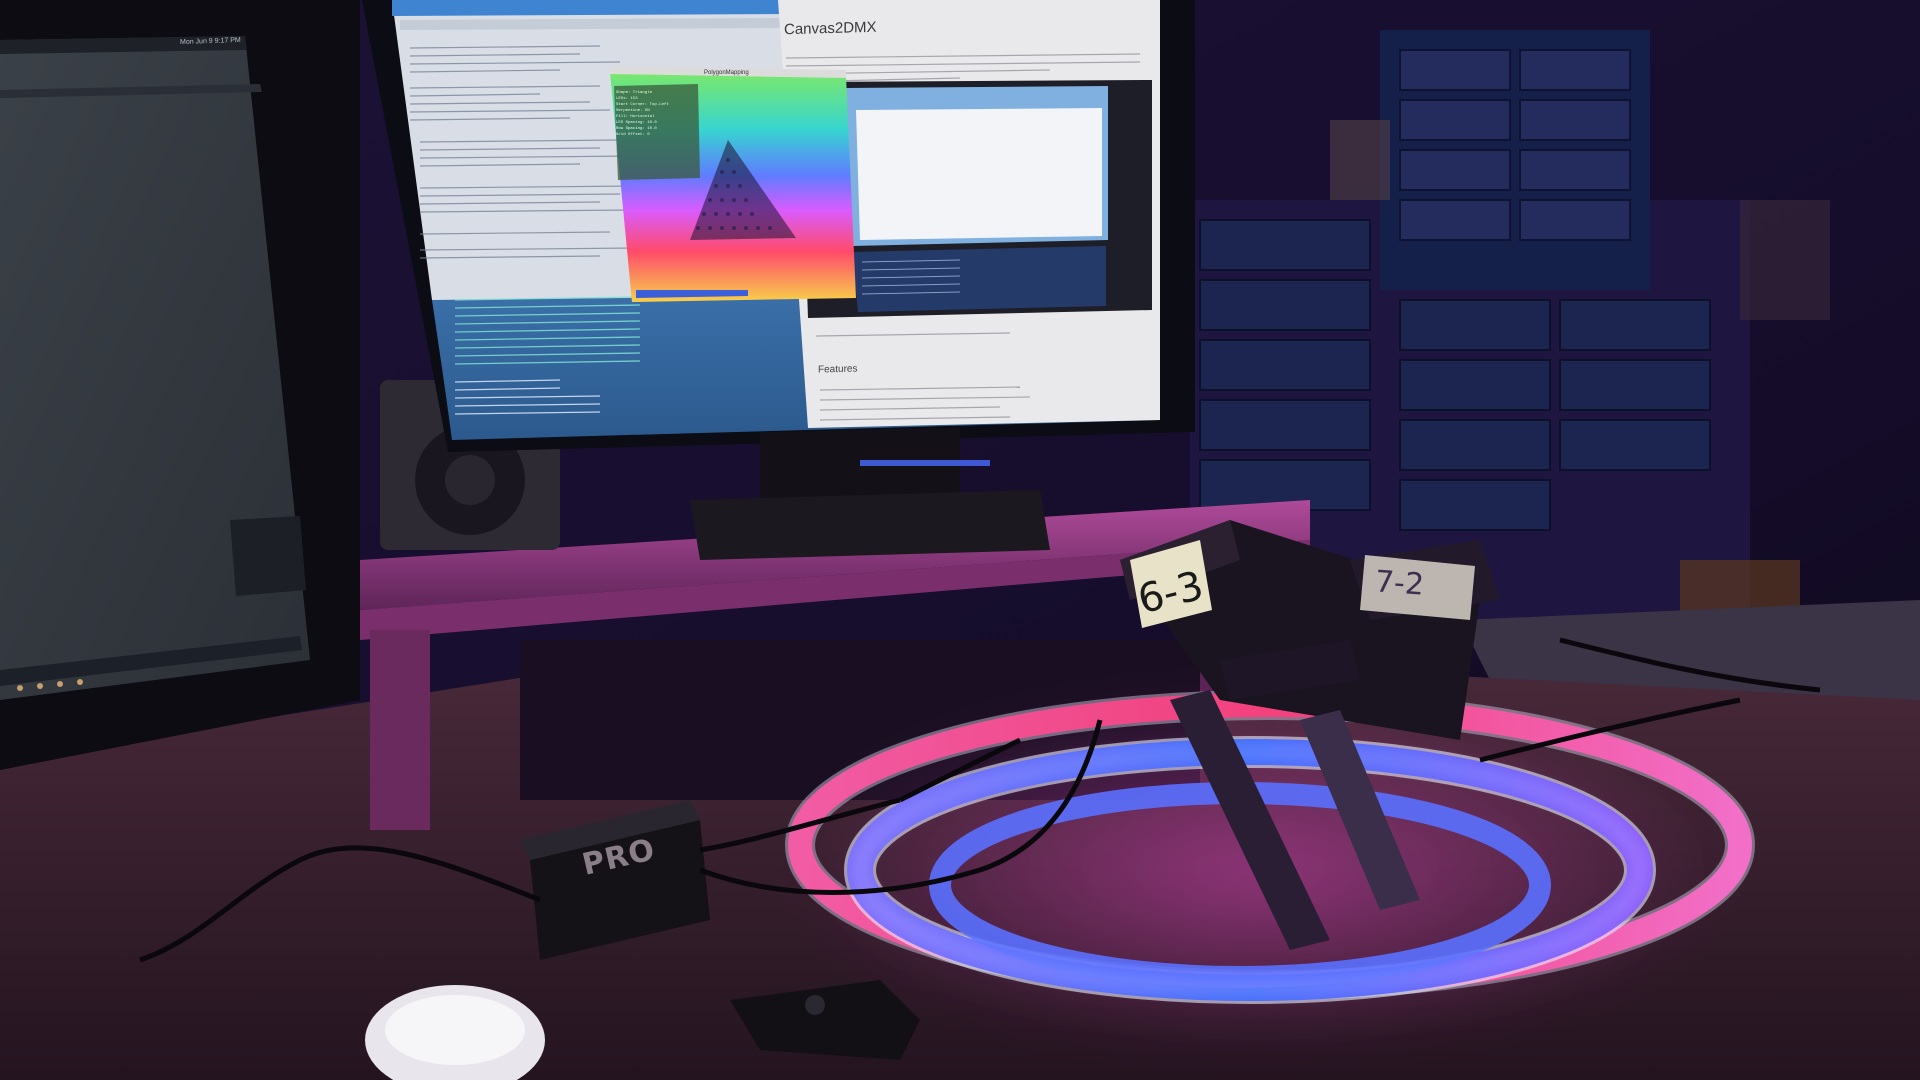 The image size is (1920, 1080). I want to click on console-output, so click(620, 366).